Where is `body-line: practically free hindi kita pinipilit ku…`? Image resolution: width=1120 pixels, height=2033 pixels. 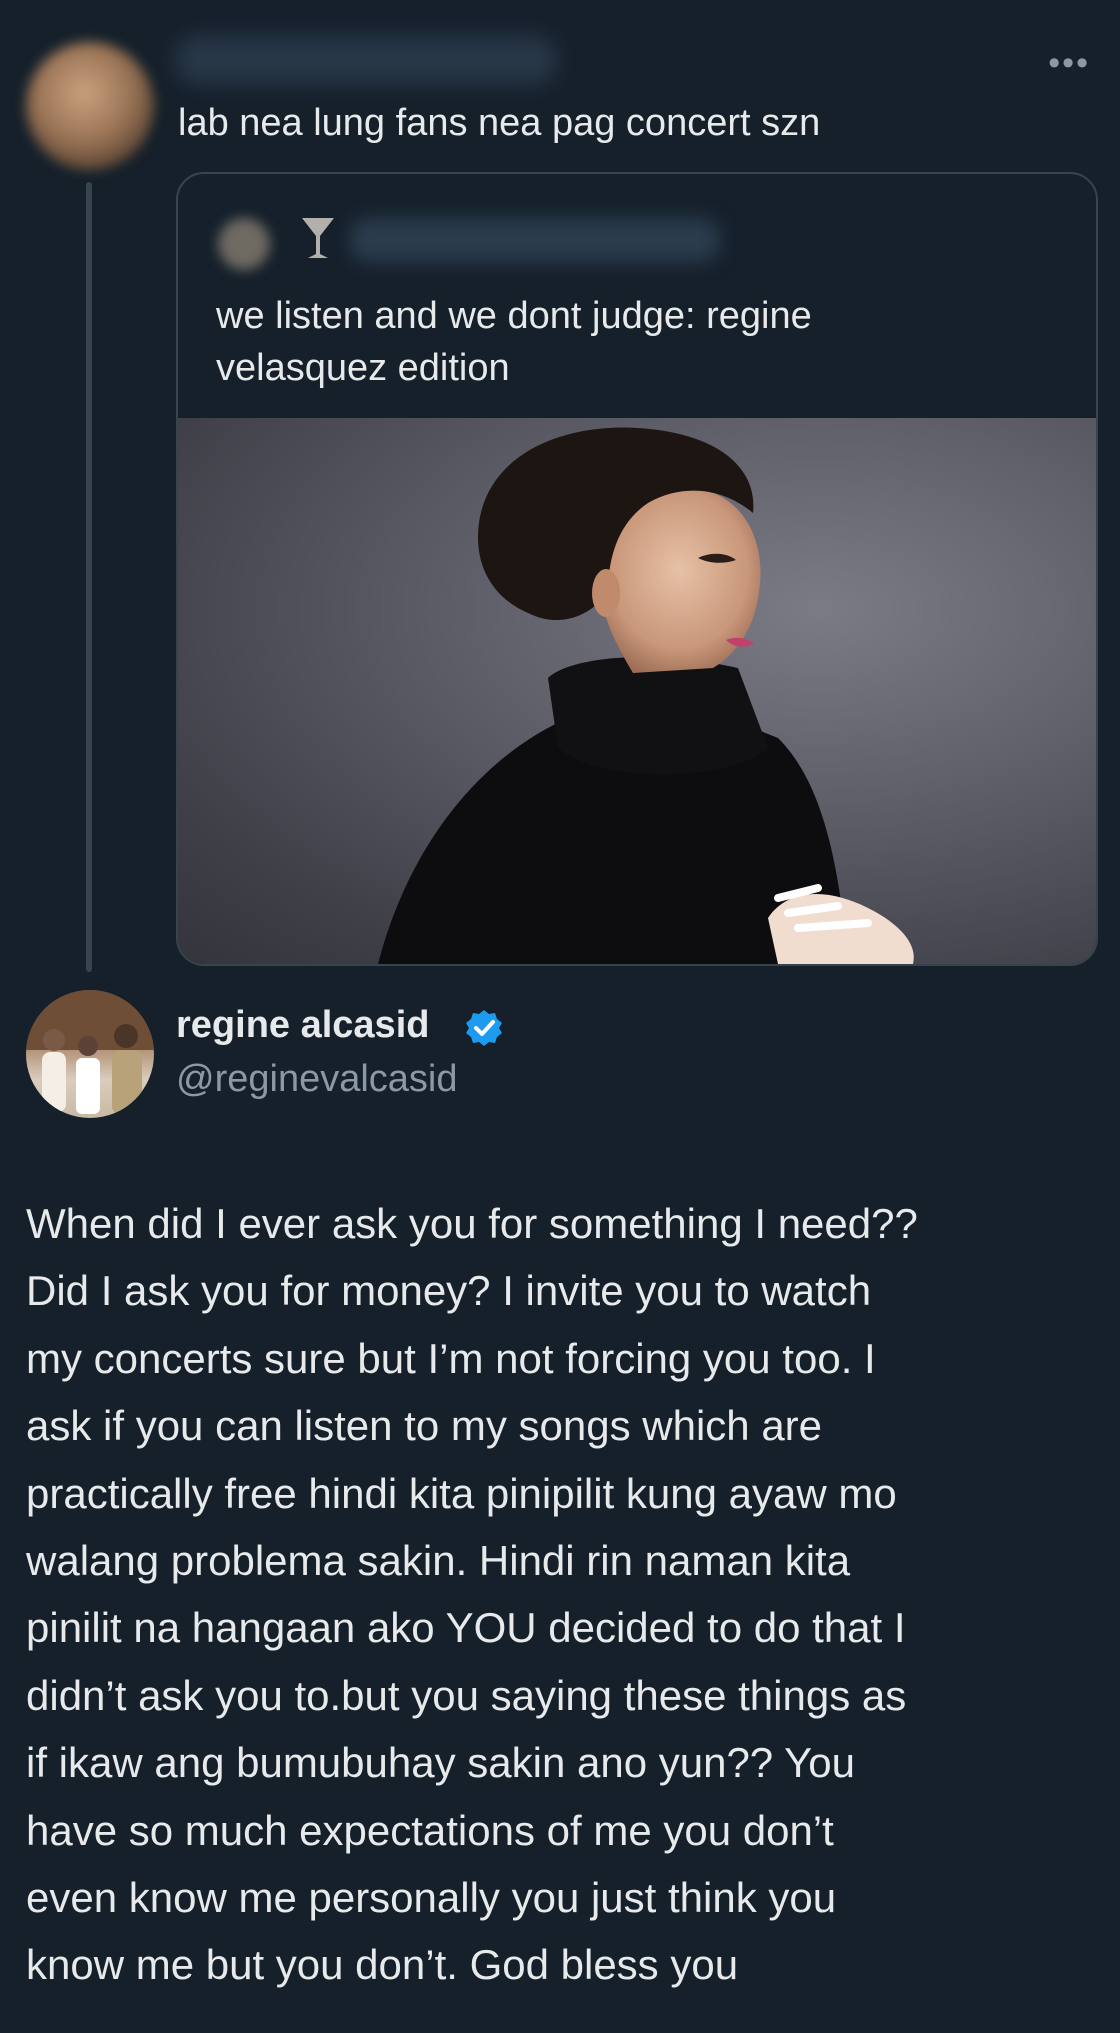 body-line: practically free hindi kita pinipilit ku… is located at coordinates (461, 1493).